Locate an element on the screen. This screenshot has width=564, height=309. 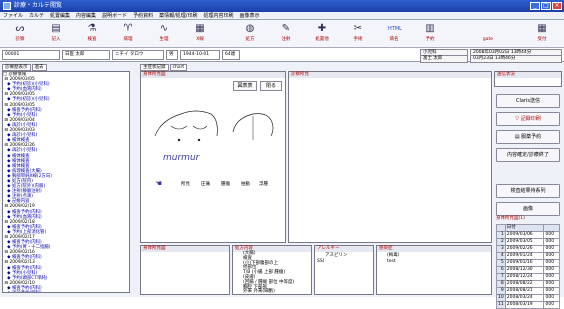
send-status-title: 送信状況 is located at coordinates (528, 75).